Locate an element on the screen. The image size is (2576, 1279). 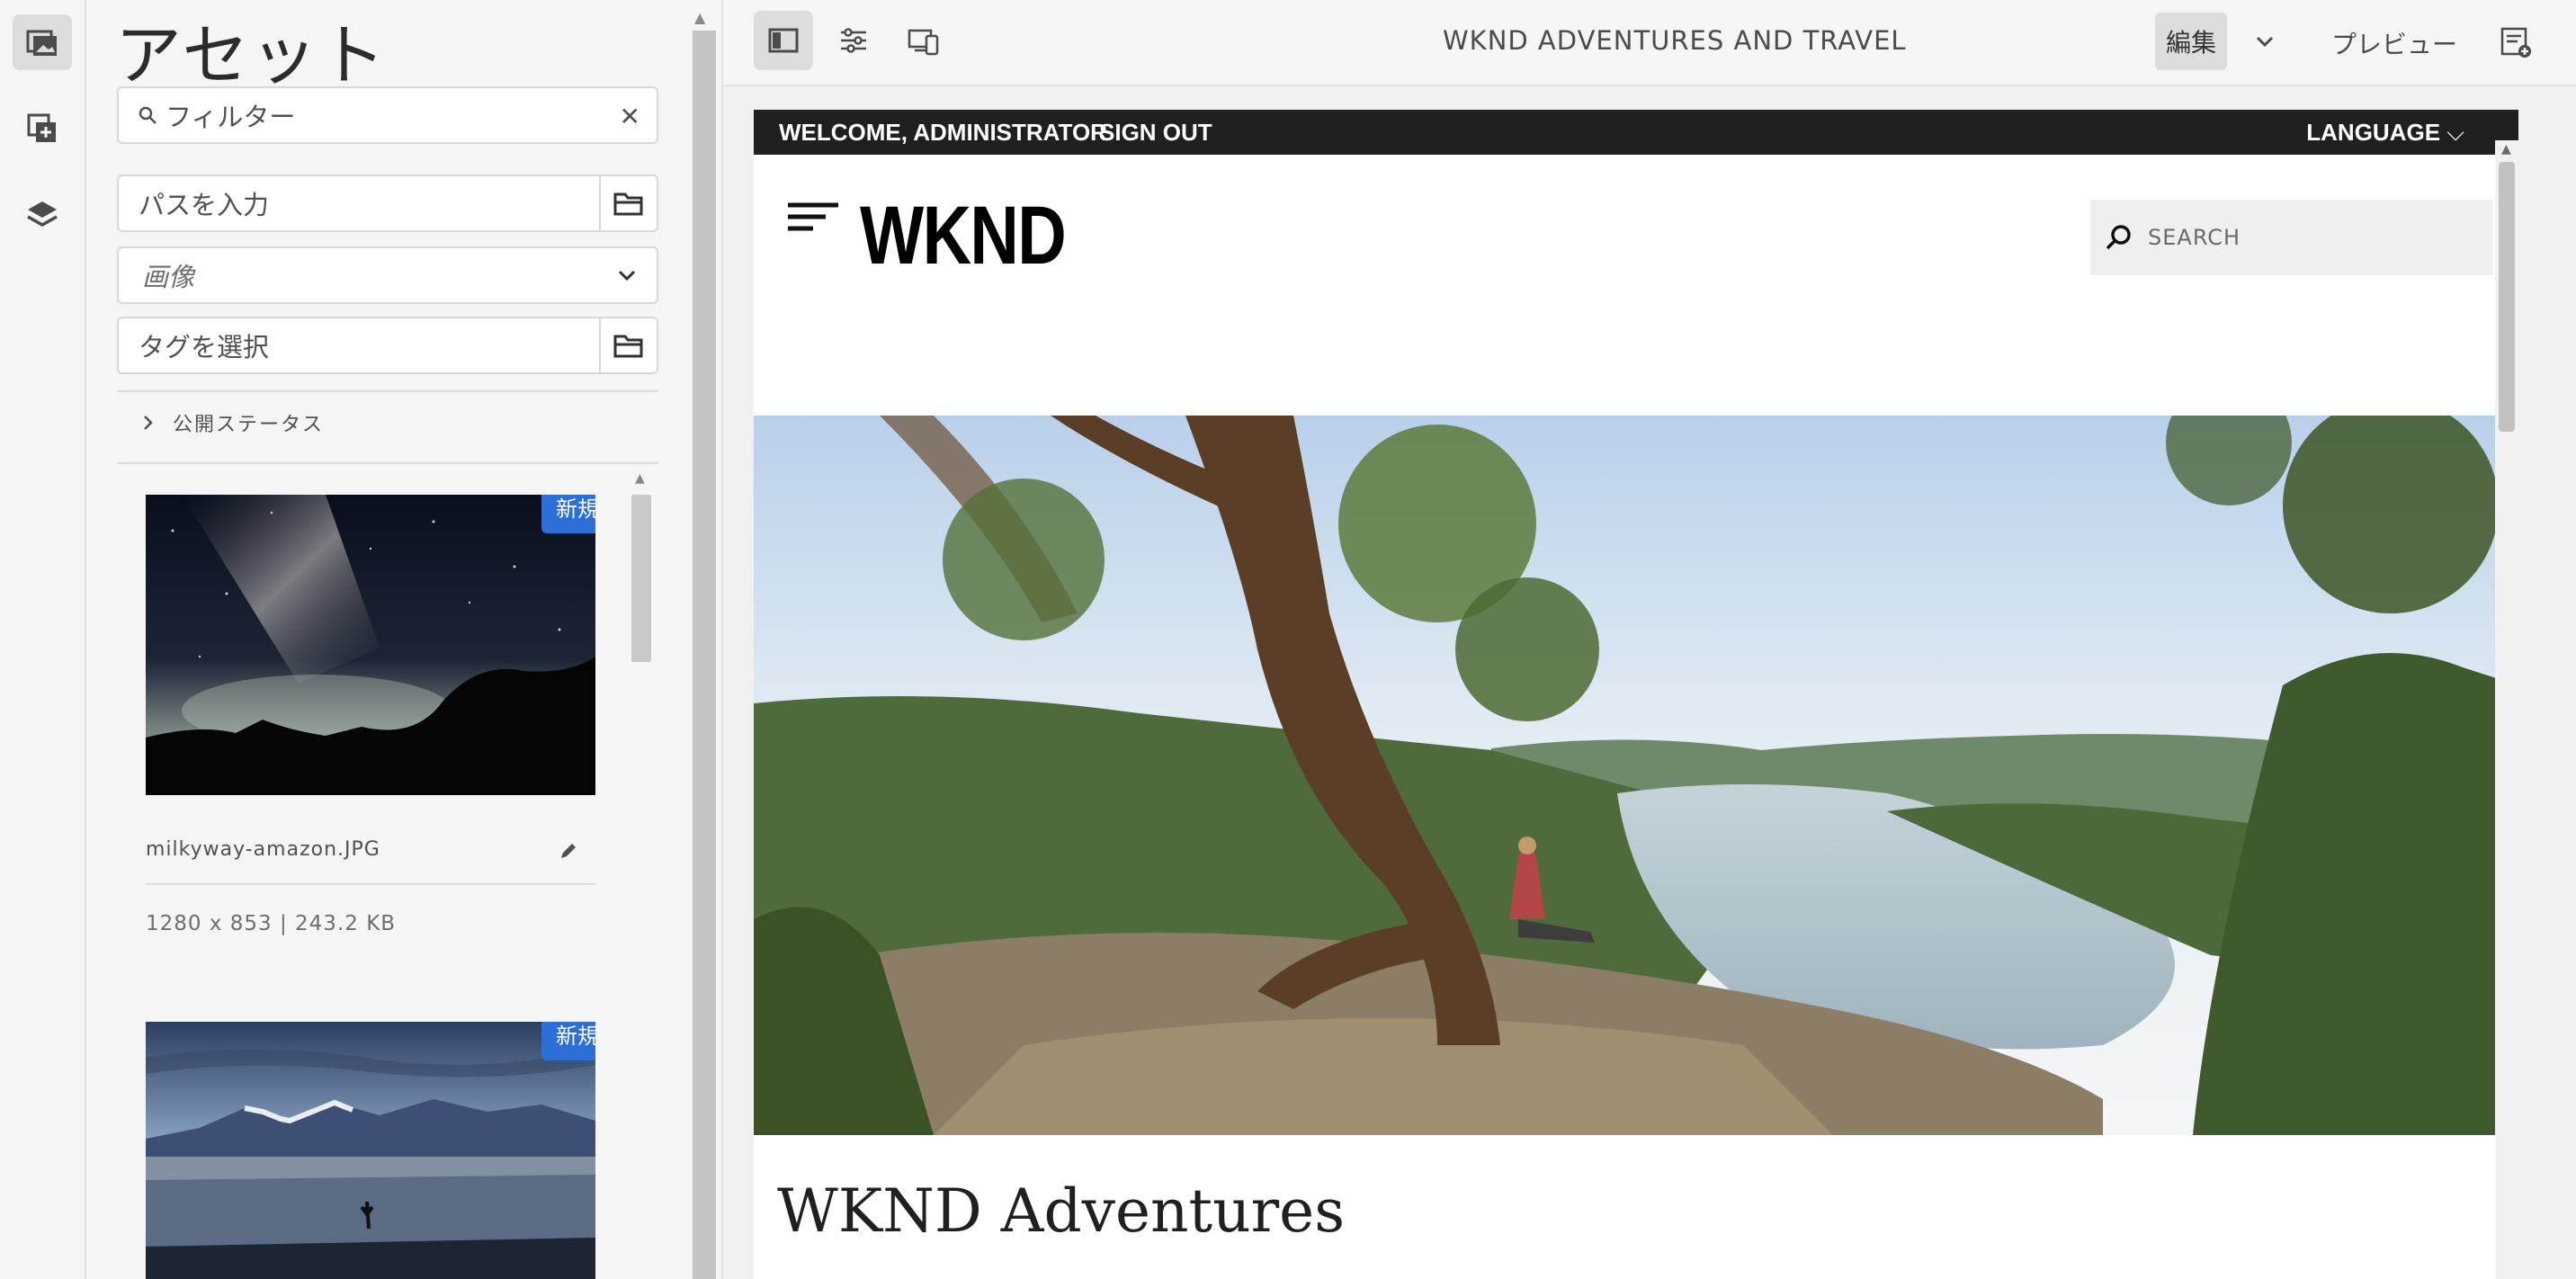
content-tree-tab-button is located at coordinates (42, 215).